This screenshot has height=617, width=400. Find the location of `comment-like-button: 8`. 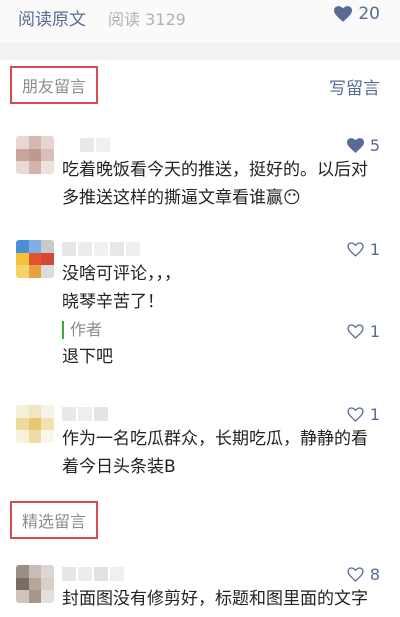

comment-like-button: 8 is located at coordinates (363, 574).